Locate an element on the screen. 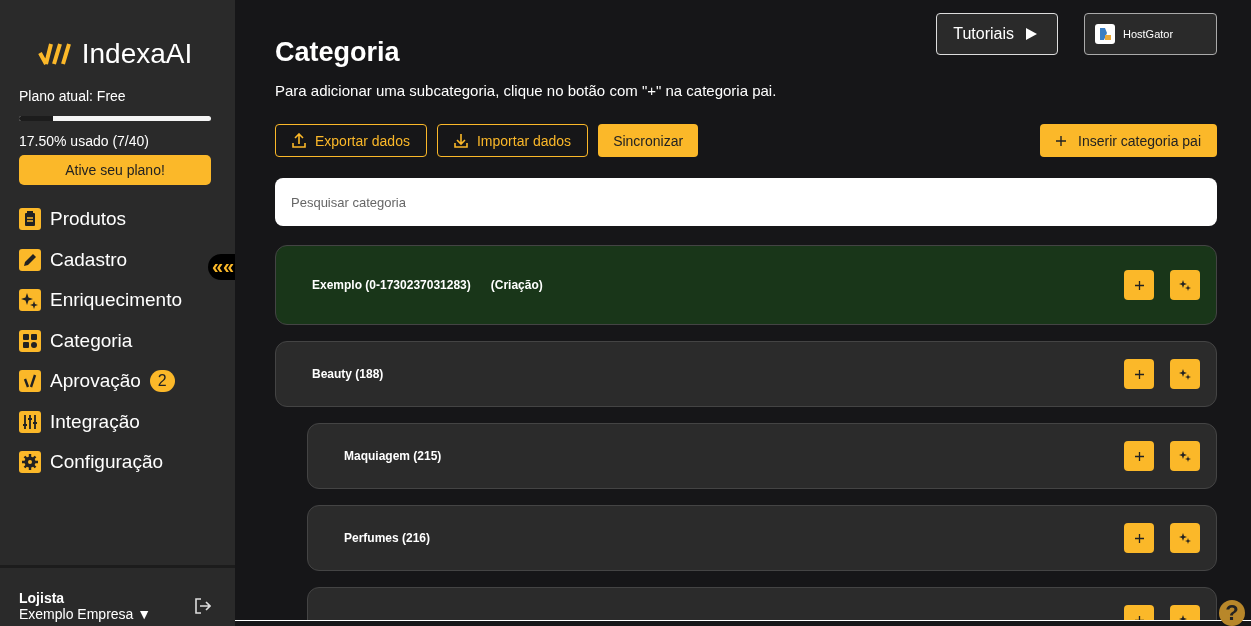  grid-icon is located at coordinates (30, 340).